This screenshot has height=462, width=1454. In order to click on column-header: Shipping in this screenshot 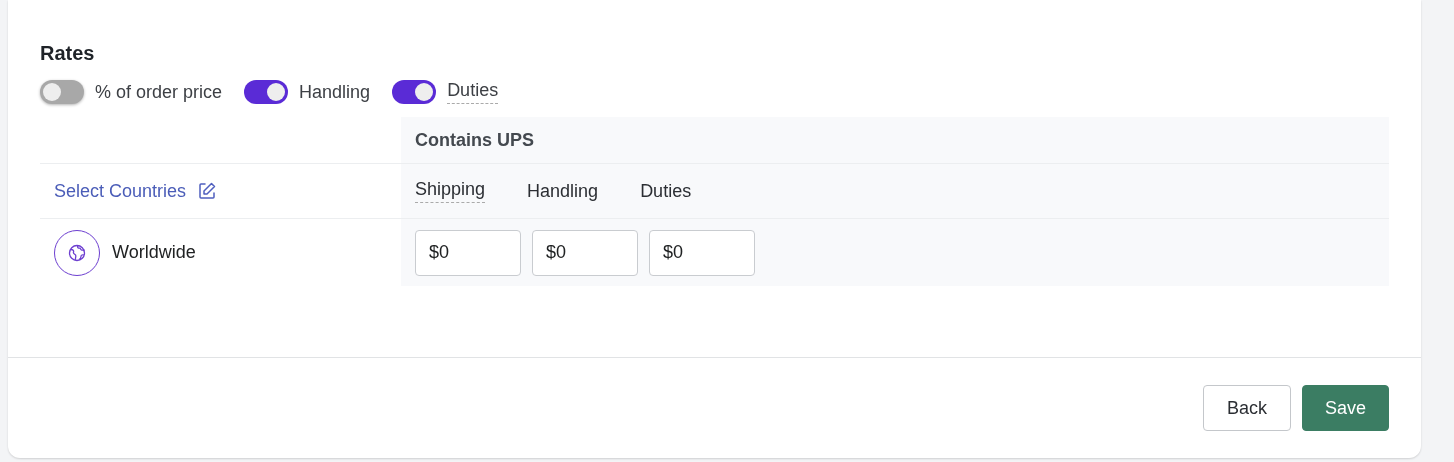, I will do `click(450, 191)`.